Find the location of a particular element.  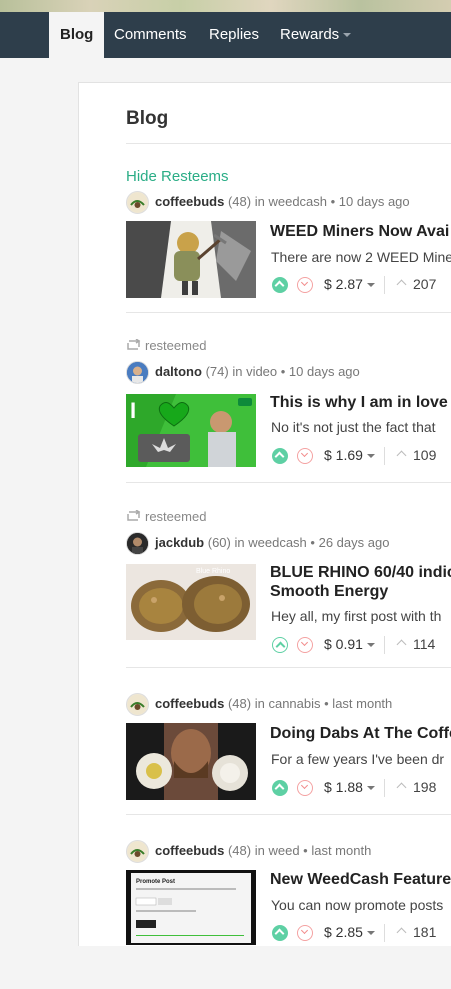

post-time: • 26 days ago is located at coordinates (349, 542).